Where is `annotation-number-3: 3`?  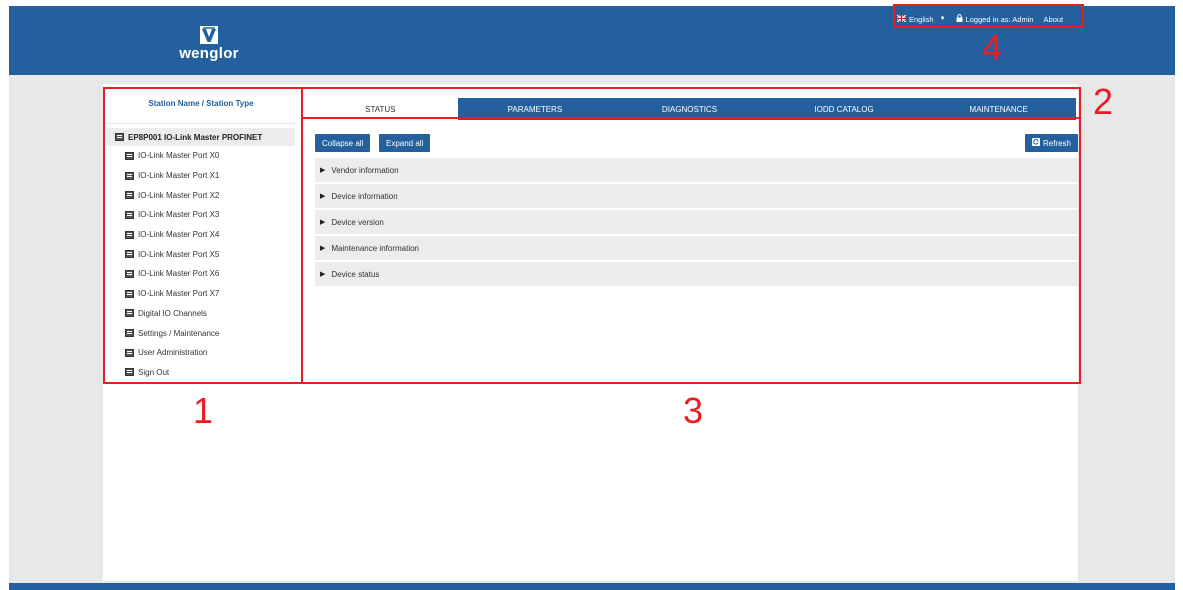
annotation-number-3: 3 is located at coordinates (693, 410).